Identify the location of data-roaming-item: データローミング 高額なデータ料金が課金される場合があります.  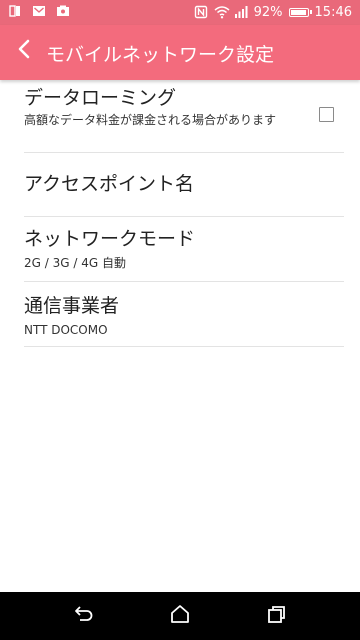
(184, 116).